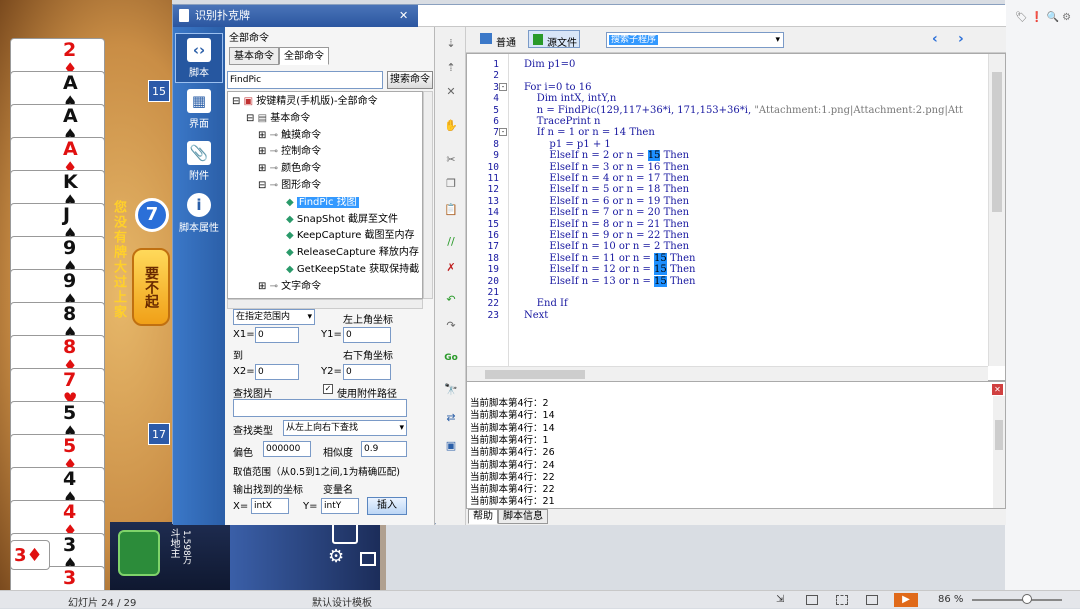 This screenshot has height=609, width=1080. What do you see at coordinates (606, 235) in the screenshot?
I see `code-line: ElseIf n = 9 or n = 22 Then` at bounding box center [606, 235].